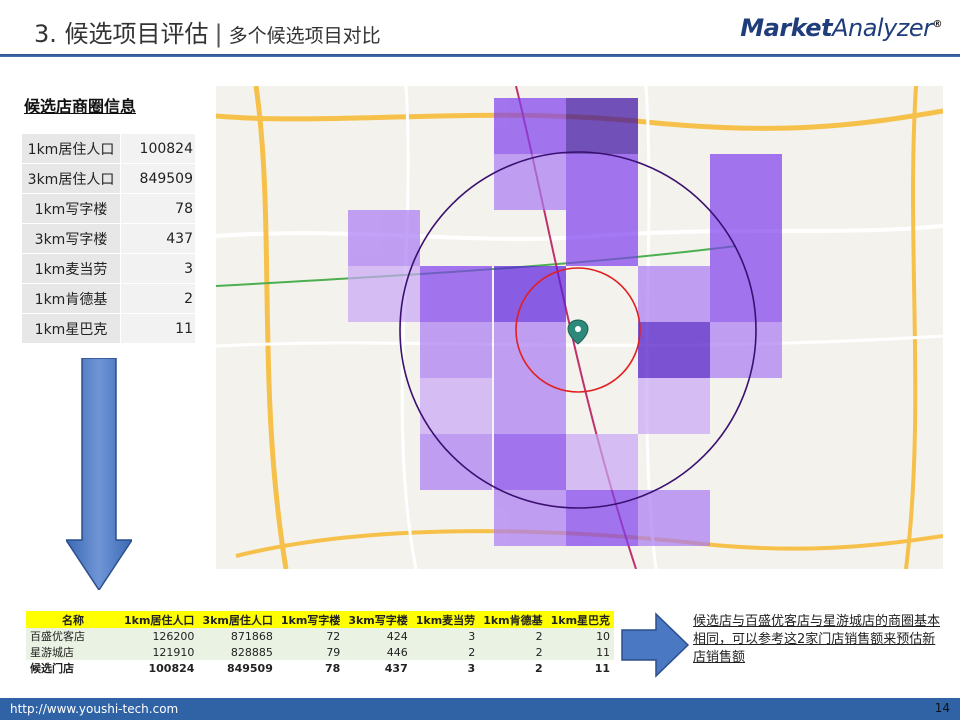 Image resolution: width=960 pixels, height=720 pixels. I want to click on info-row: 1km肯德基 2, so click(108, 298).